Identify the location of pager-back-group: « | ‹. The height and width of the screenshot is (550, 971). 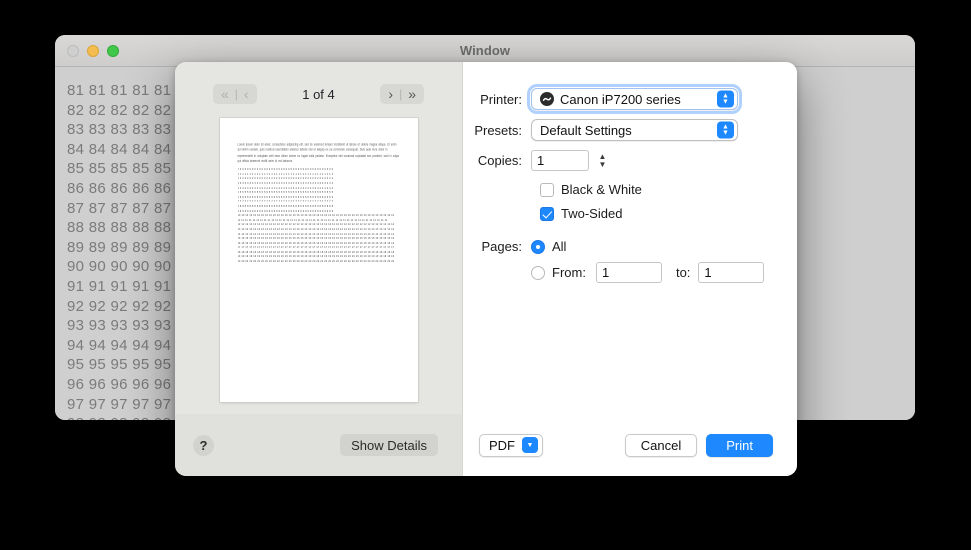
(235, 94).